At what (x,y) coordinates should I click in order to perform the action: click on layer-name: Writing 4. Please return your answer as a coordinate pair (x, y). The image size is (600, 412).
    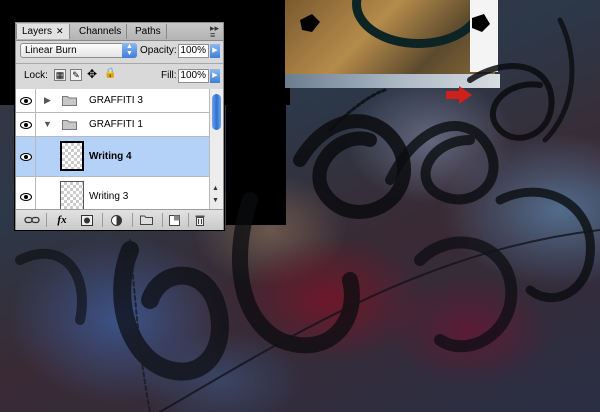
    Looking at the image, I should click on (110, 156).